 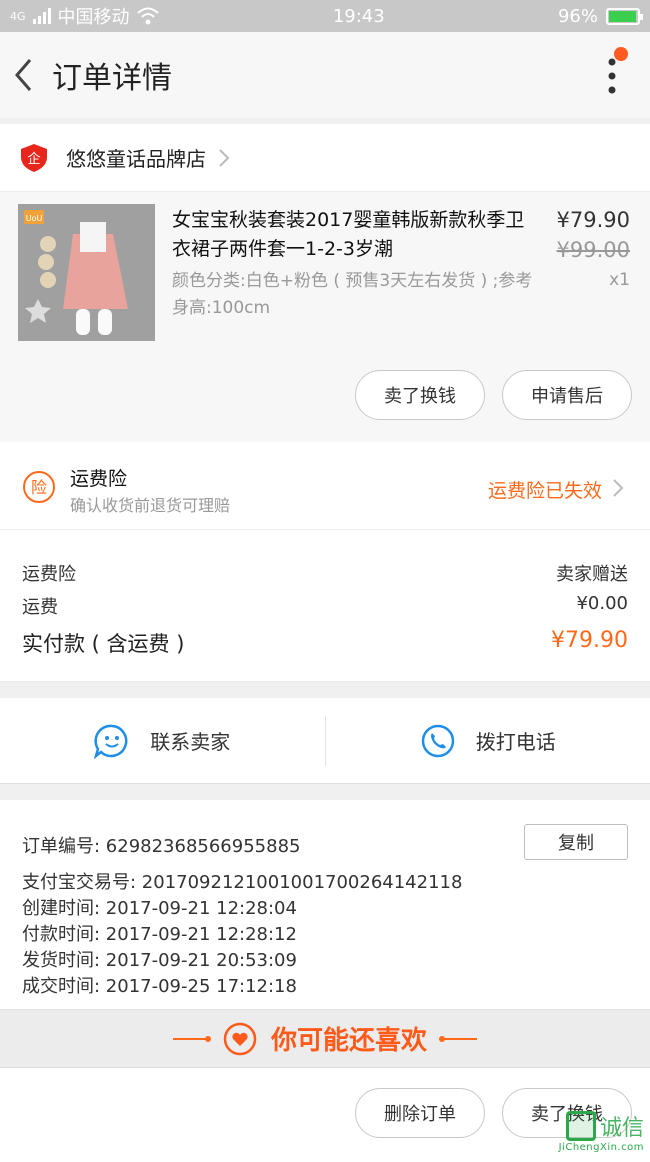 I want to click on insurance-icon: 险, so click(x=39, y=487).